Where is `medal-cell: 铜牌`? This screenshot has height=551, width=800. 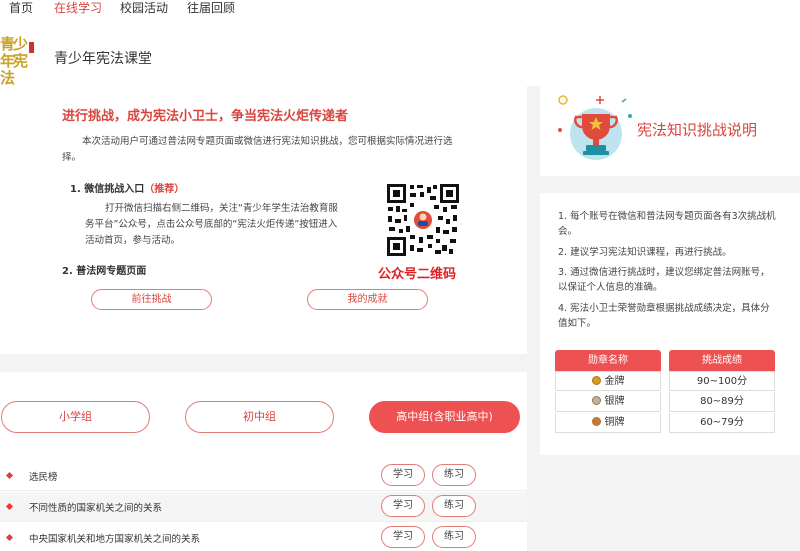 medal-cell: 铜牌 is located at coordinates (608, 423).